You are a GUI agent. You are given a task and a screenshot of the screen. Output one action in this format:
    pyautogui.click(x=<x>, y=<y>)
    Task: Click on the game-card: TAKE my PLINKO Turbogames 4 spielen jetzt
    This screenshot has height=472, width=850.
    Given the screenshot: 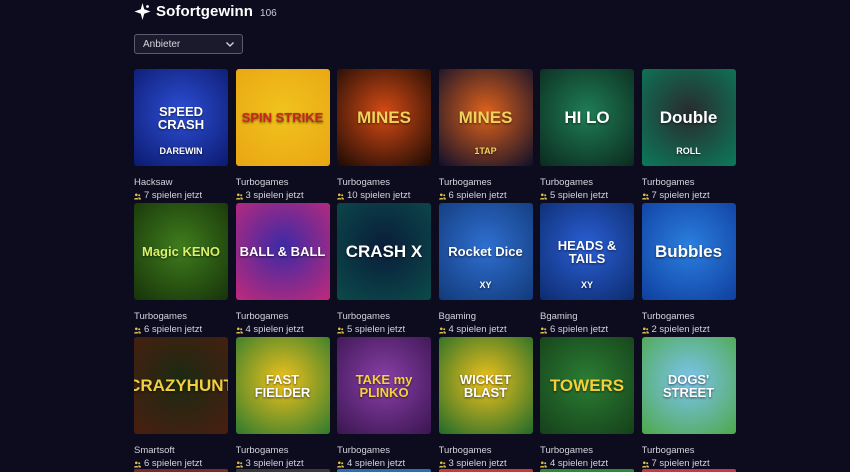 What is the action you would take?
    pyautogui.click(x=384, y=404)
    